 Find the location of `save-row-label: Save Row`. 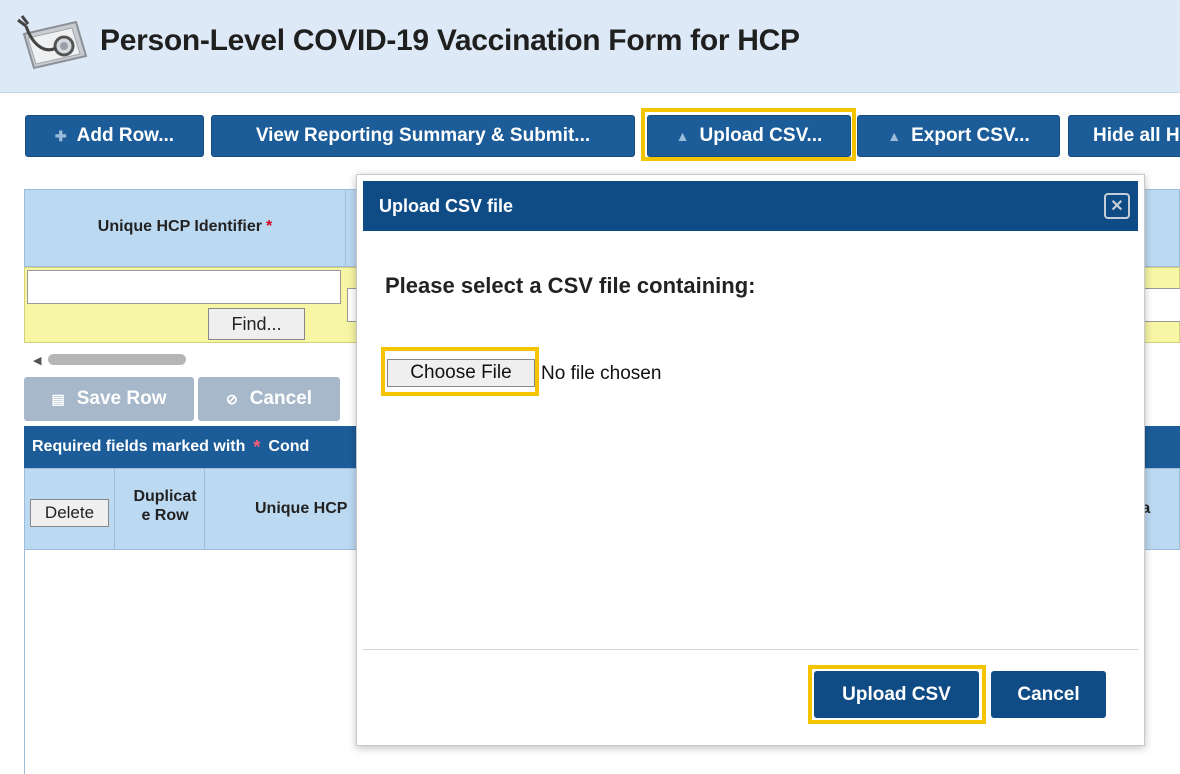

save-row-label: Save Row is located at coordinates (121, 398).